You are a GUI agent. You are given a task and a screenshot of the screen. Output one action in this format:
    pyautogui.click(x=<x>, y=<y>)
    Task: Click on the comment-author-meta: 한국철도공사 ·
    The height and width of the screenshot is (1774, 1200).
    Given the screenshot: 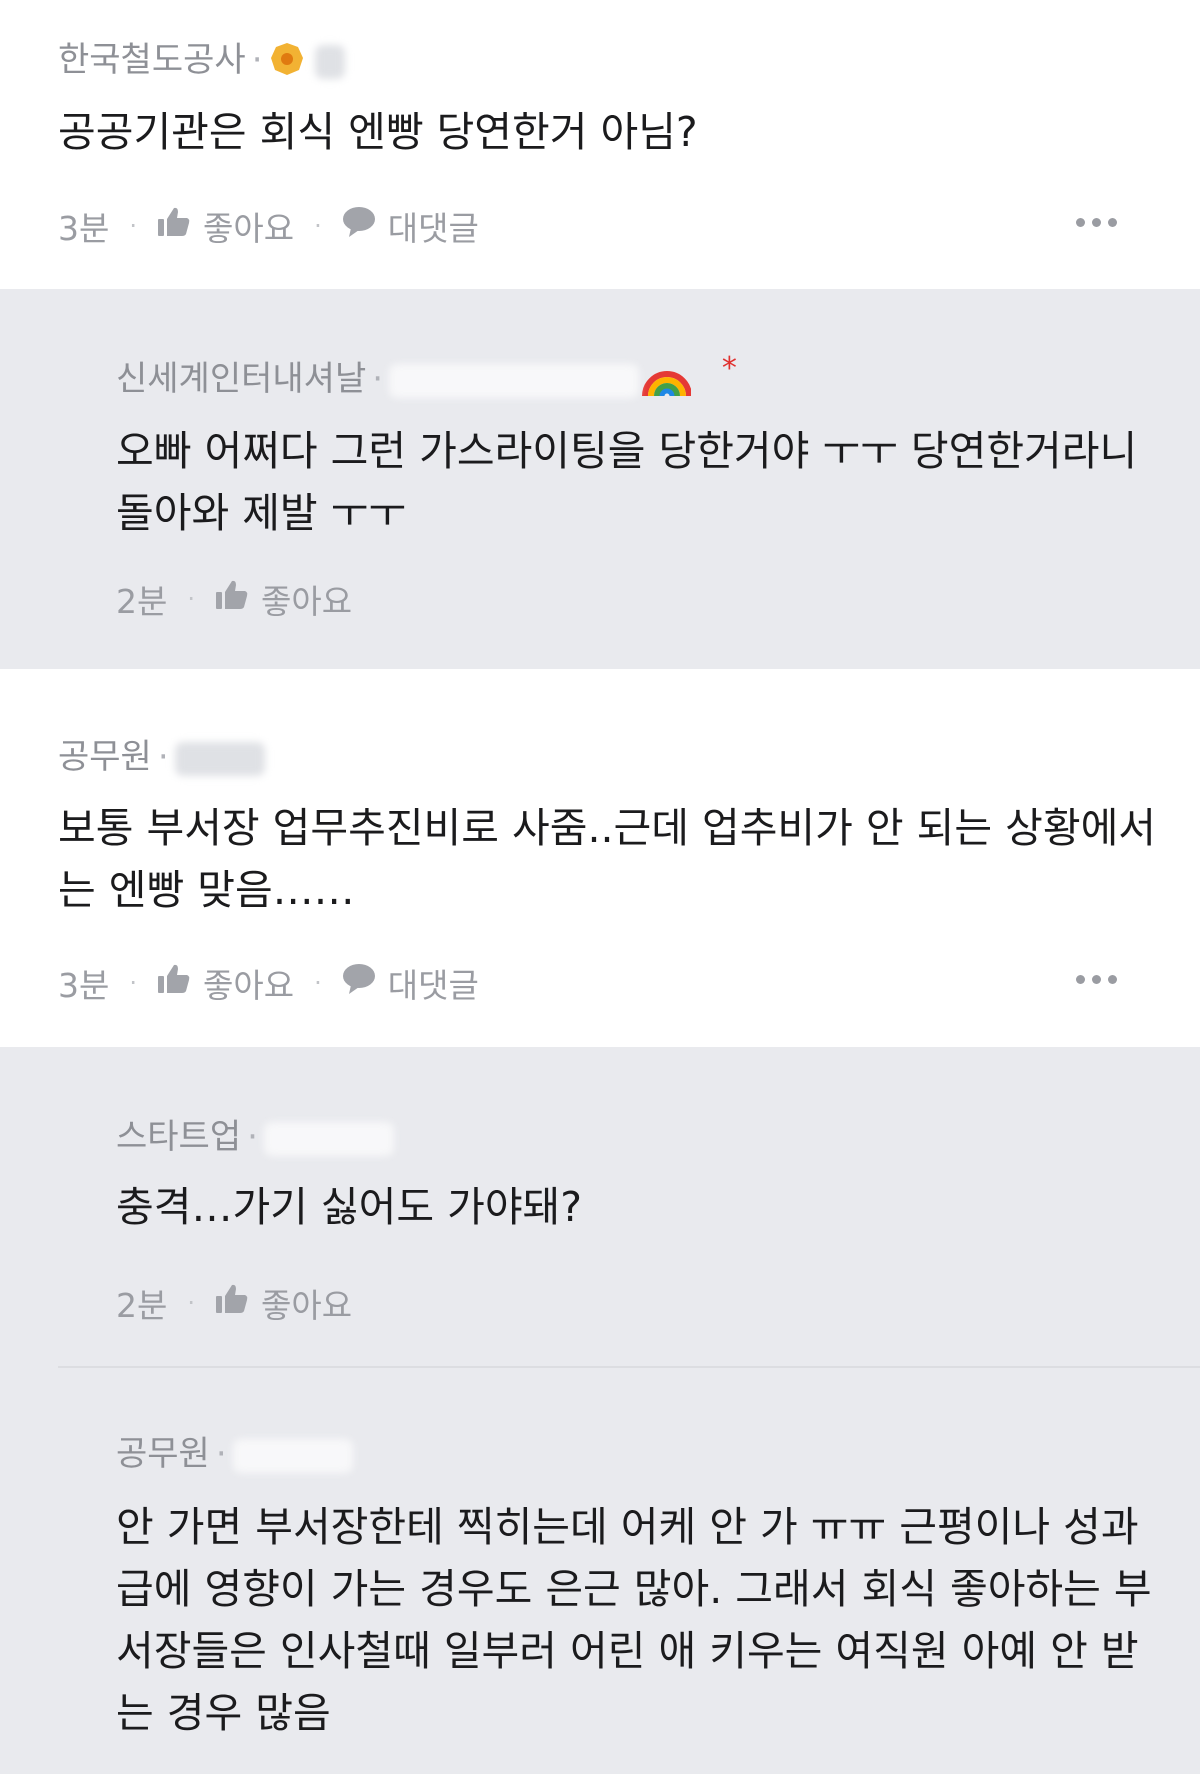 What is the action you would take?
    pyautogui.click(x=202, y=56)
    